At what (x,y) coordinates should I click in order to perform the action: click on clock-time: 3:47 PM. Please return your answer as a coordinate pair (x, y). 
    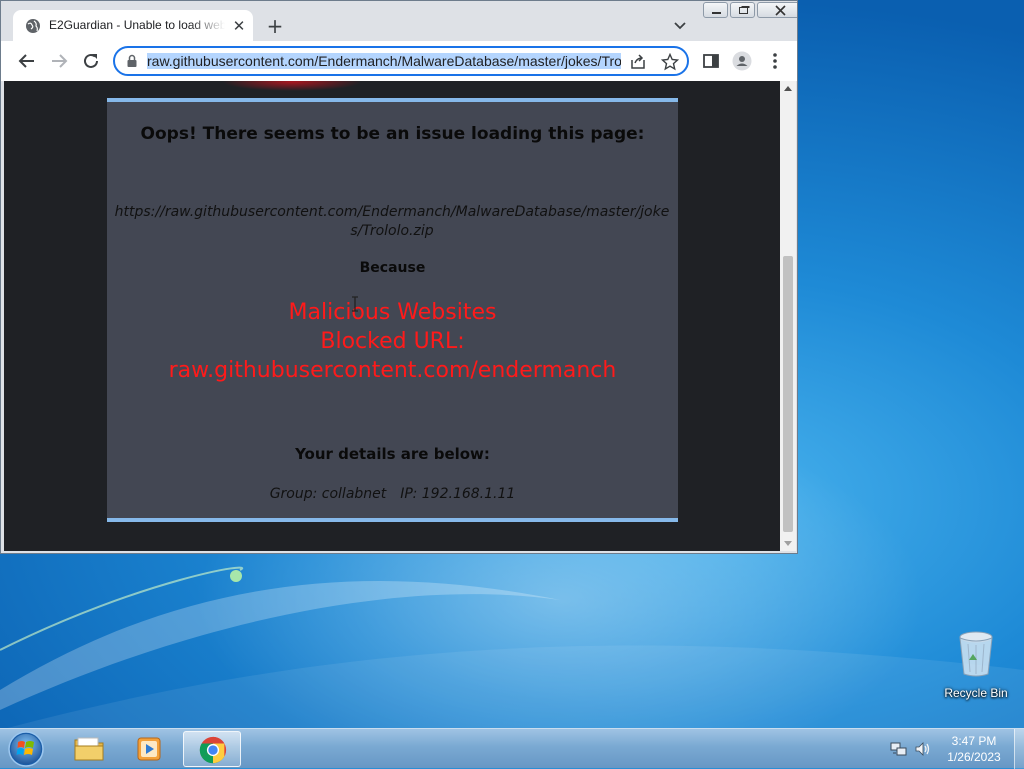
    Looking at the image, I should click on (974, 741).